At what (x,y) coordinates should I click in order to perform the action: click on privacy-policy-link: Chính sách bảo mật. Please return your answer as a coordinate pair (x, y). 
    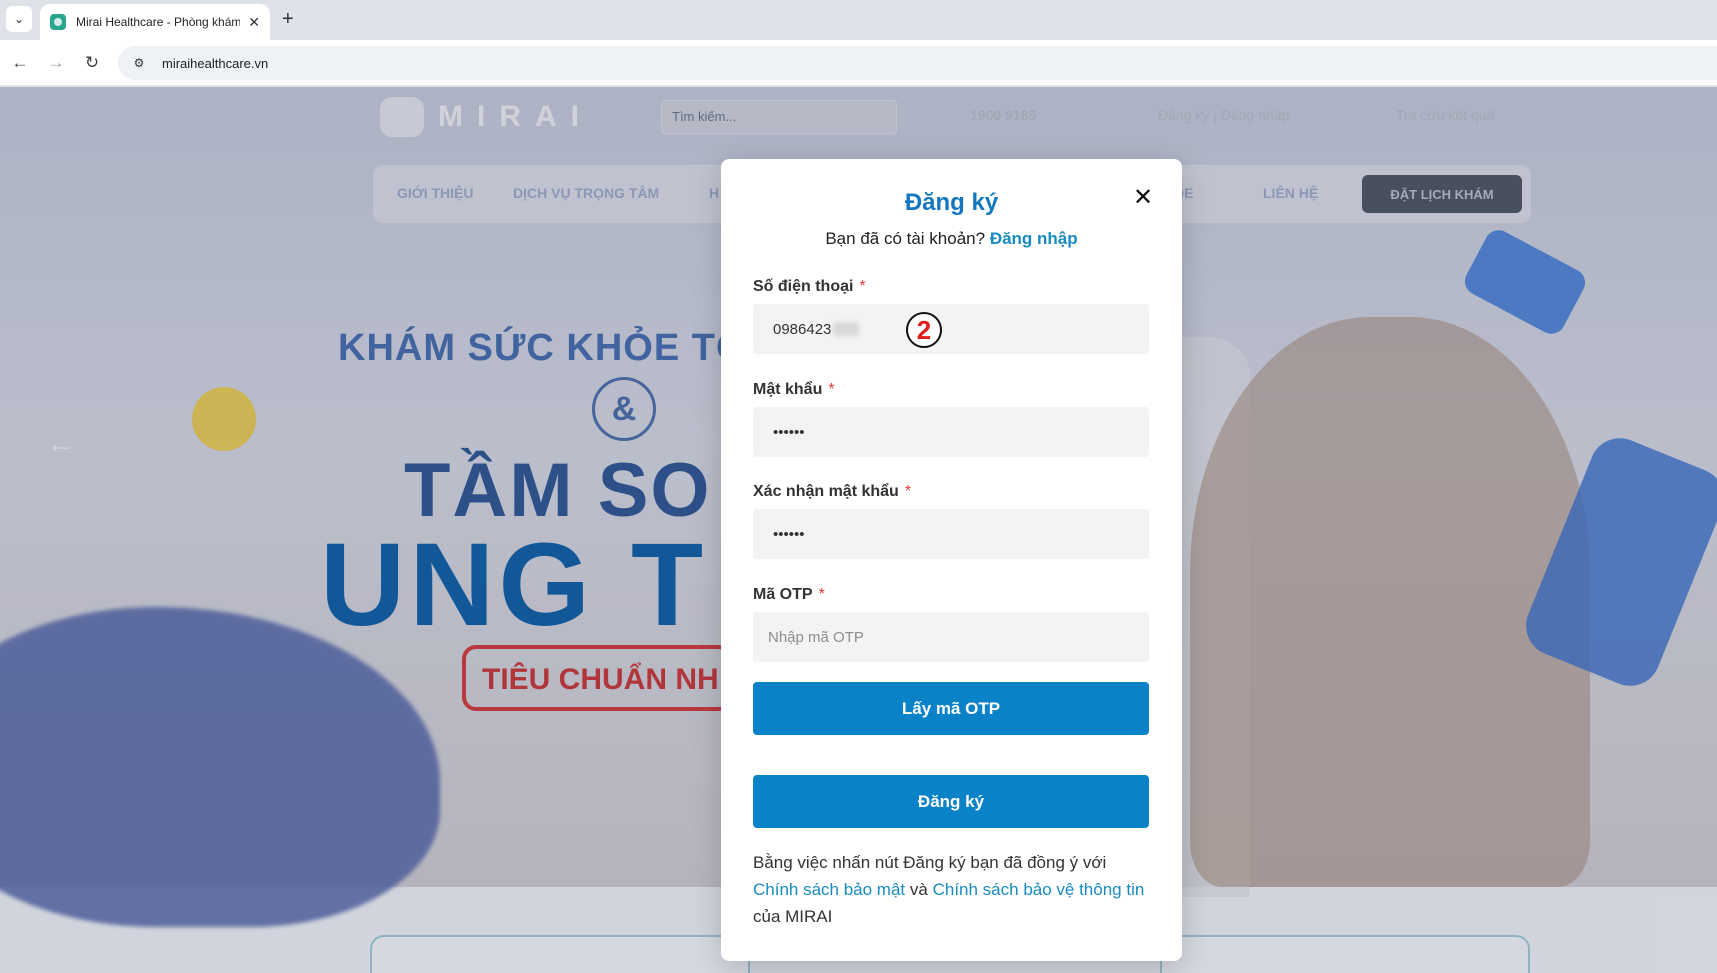
    Looking at the image, I should click on (829, 889).